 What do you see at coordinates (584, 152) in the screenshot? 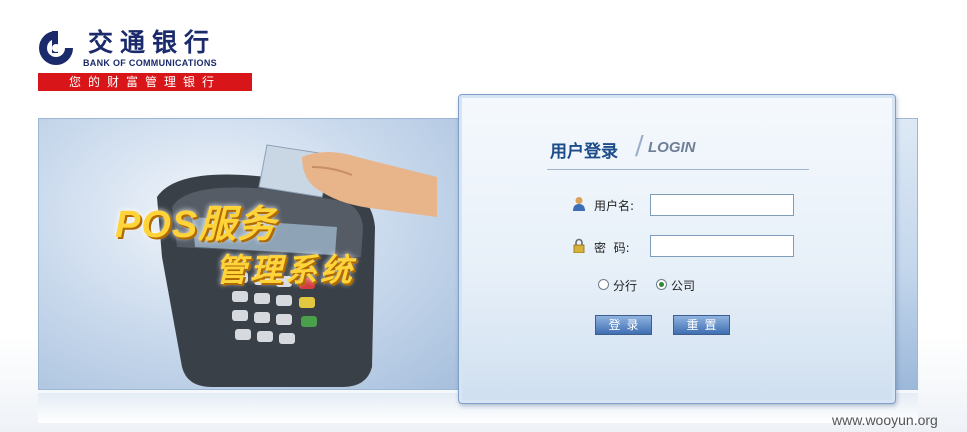
I see `login-title: 用户登录` at bounding box center [584, 152].